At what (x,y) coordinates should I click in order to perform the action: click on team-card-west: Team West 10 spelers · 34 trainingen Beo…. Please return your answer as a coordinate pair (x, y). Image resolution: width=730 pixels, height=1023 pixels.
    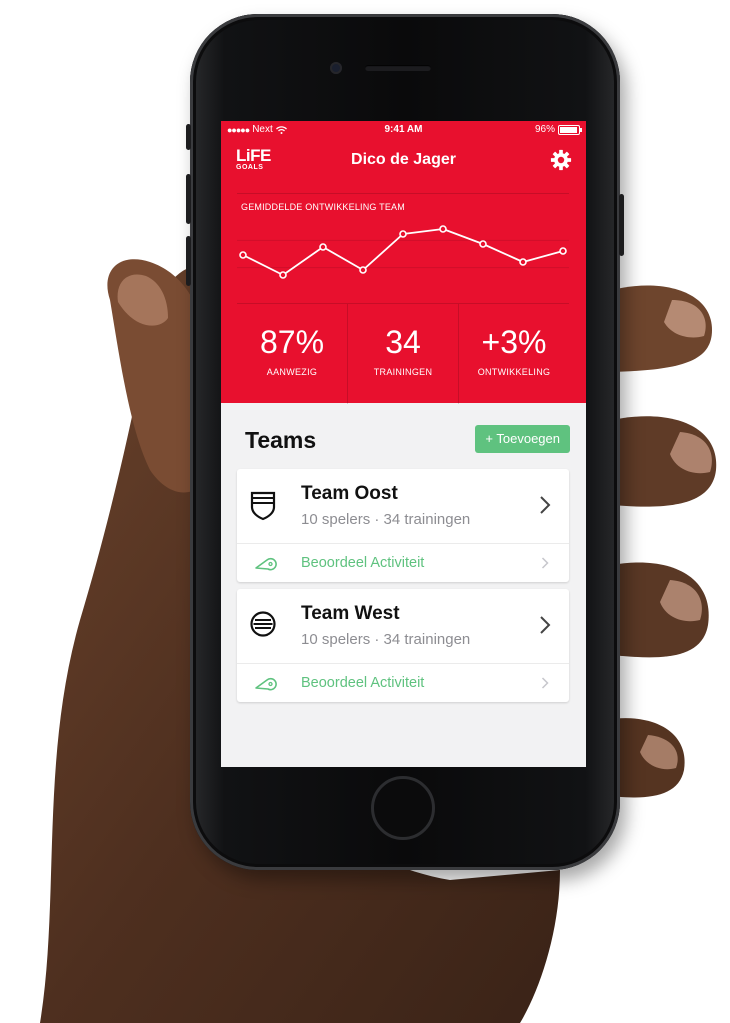
    Looking at the image, I should click on (403, 645).